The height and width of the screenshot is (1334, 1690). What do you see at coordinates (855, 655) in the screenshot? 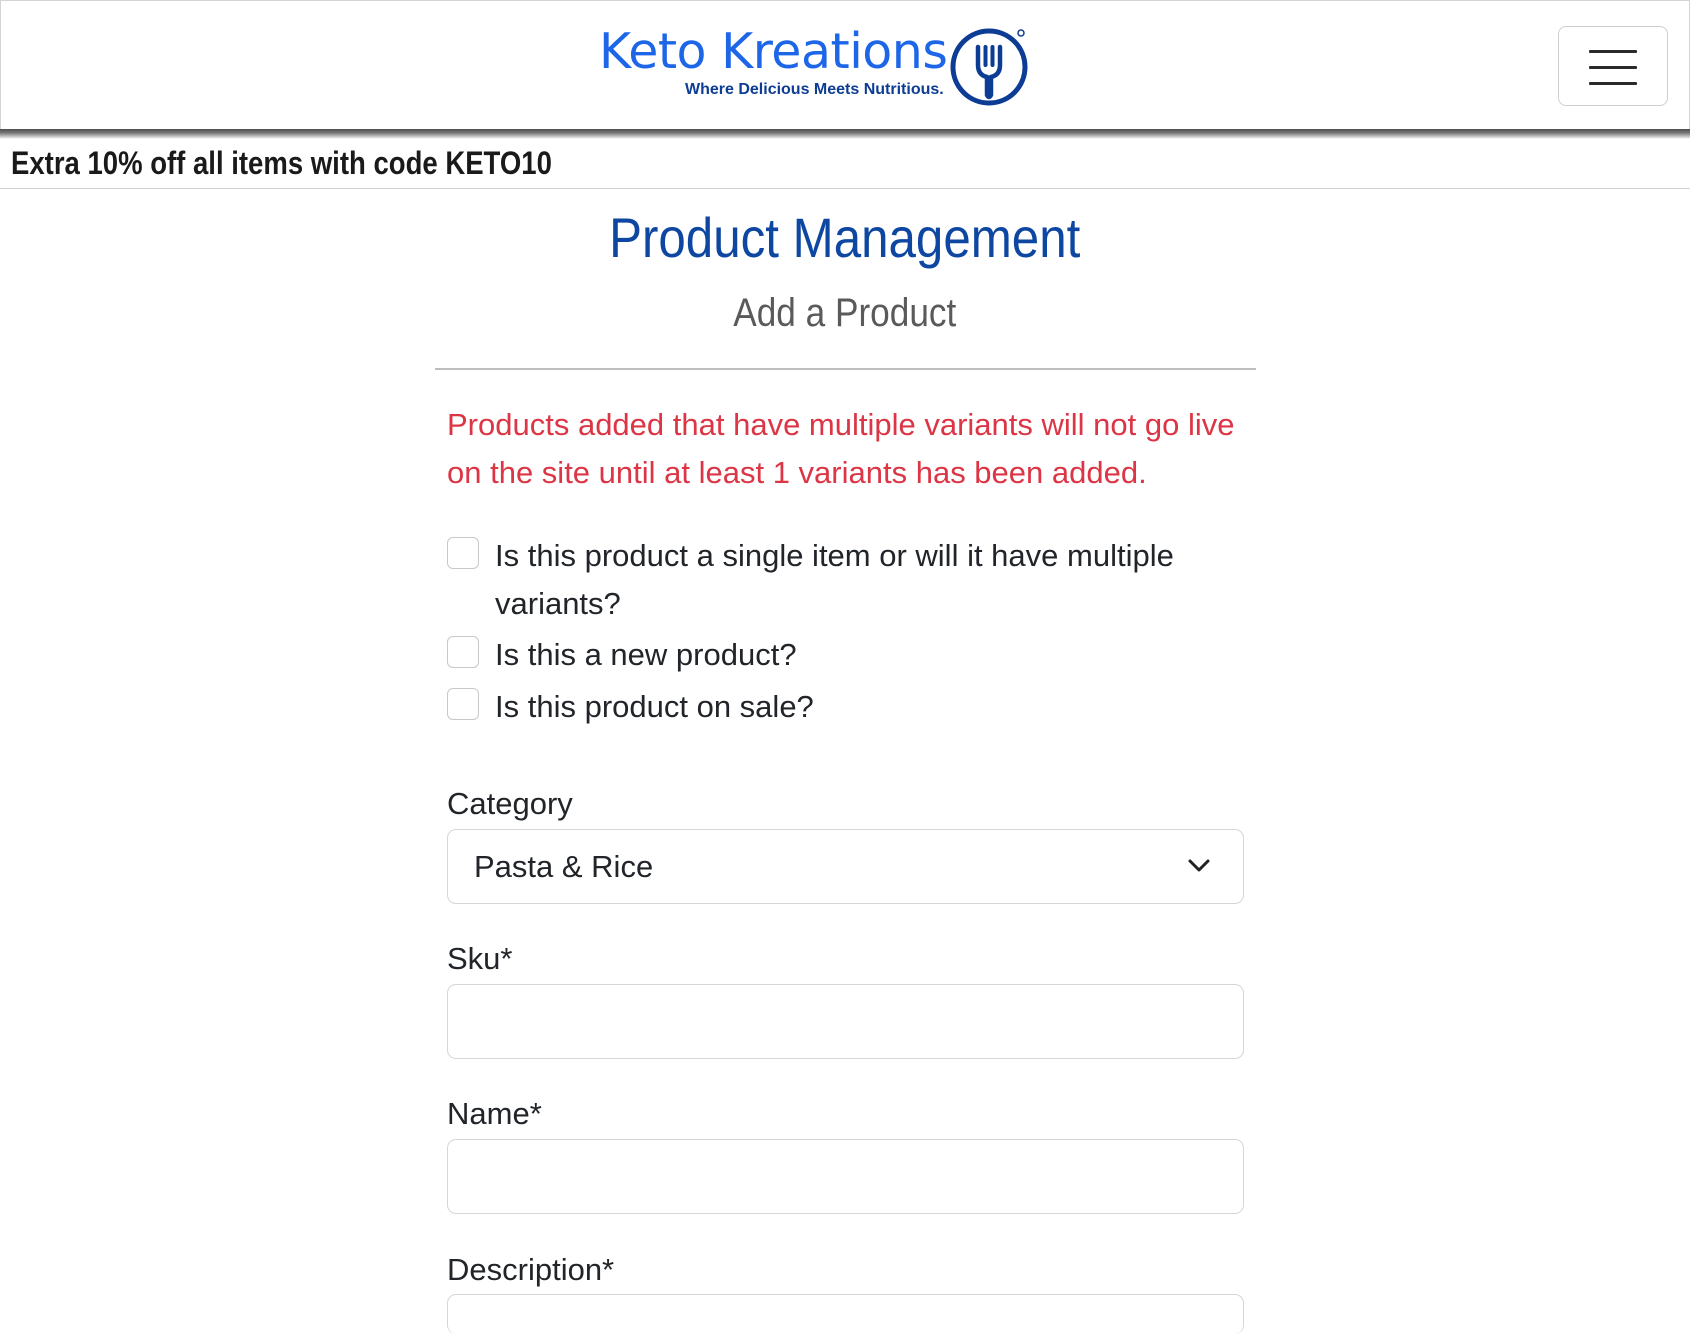
I see `new-product-checkbox-label: Is this a new product?` at bounding box center [855, 655].